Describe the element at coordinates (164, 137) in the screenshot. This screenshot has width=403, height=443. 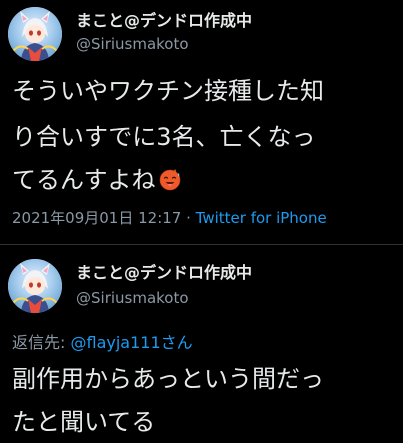
I see `tweet-text-line-2: り合いすでに3名、亡くなっ` at that location.